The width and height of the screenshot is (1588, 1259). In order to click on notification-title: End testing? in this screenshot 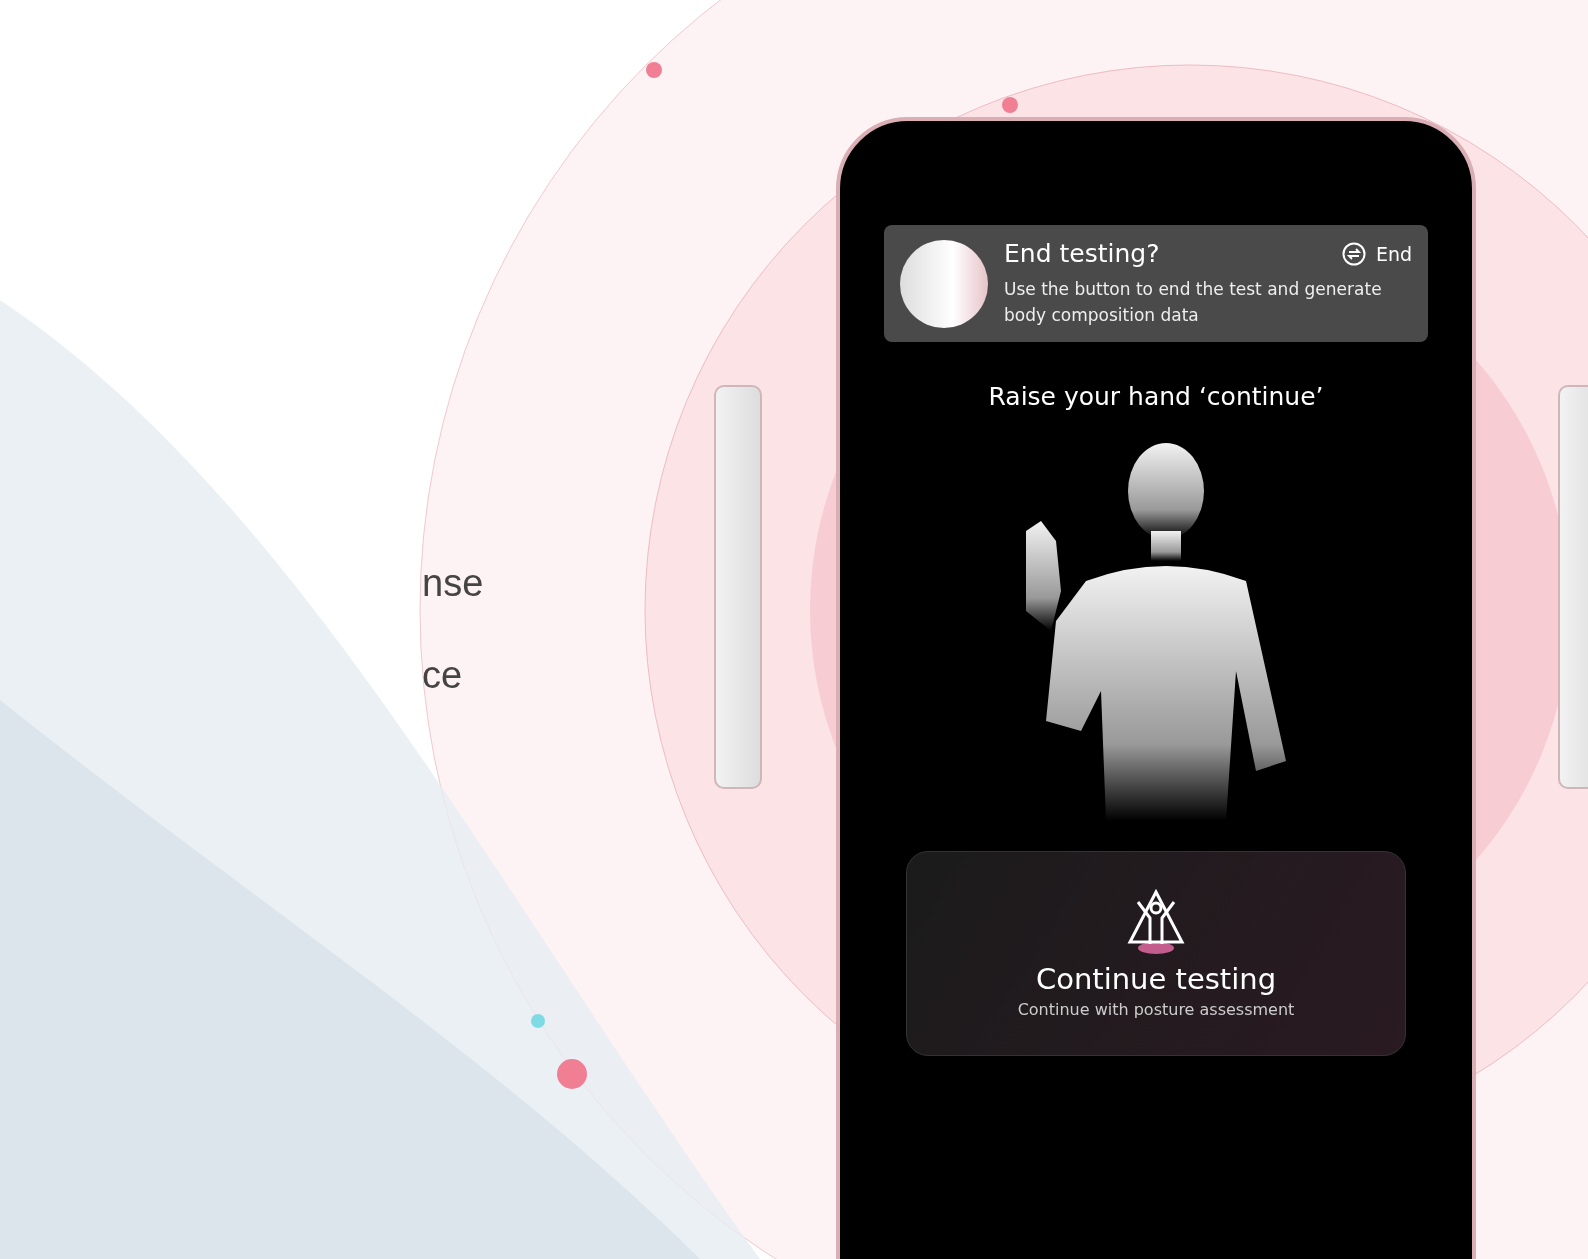, I will do `click(1082, 253)`.